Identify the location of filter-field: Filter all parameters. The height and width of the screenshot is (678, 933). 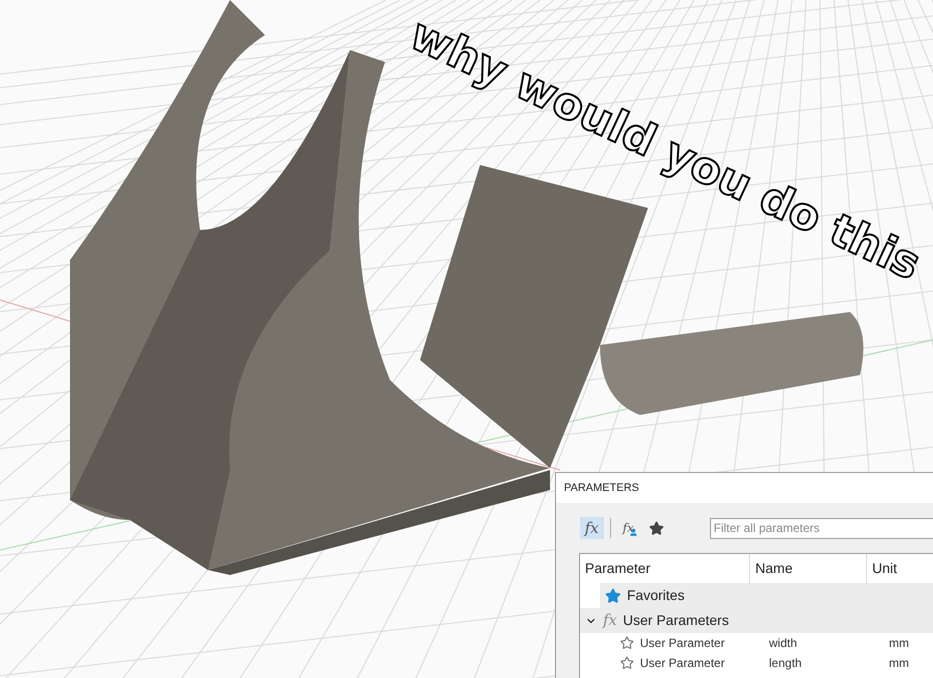
(821, 528).